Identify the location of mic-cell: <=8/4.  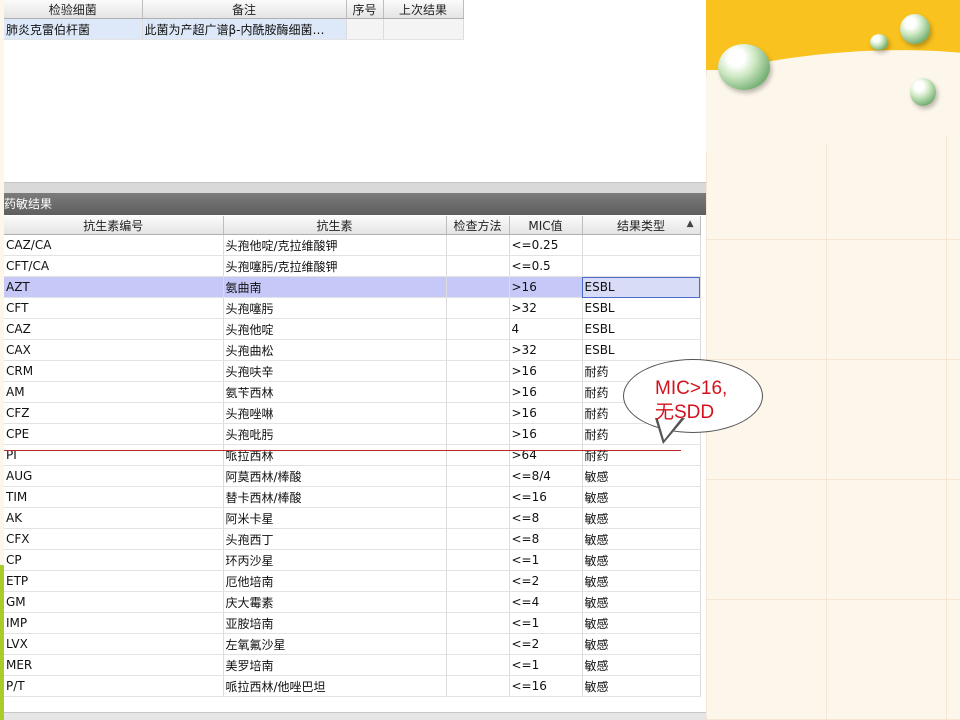
(546, 476).